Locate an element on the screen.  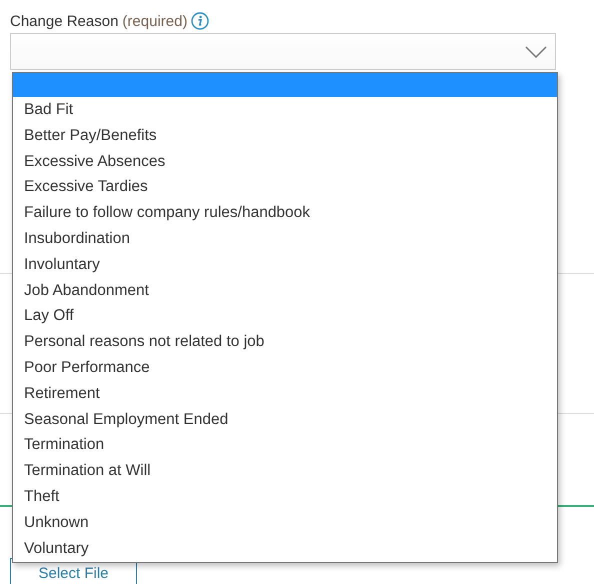
dropdown-option: Unknown is located at coordinates (285, 523).